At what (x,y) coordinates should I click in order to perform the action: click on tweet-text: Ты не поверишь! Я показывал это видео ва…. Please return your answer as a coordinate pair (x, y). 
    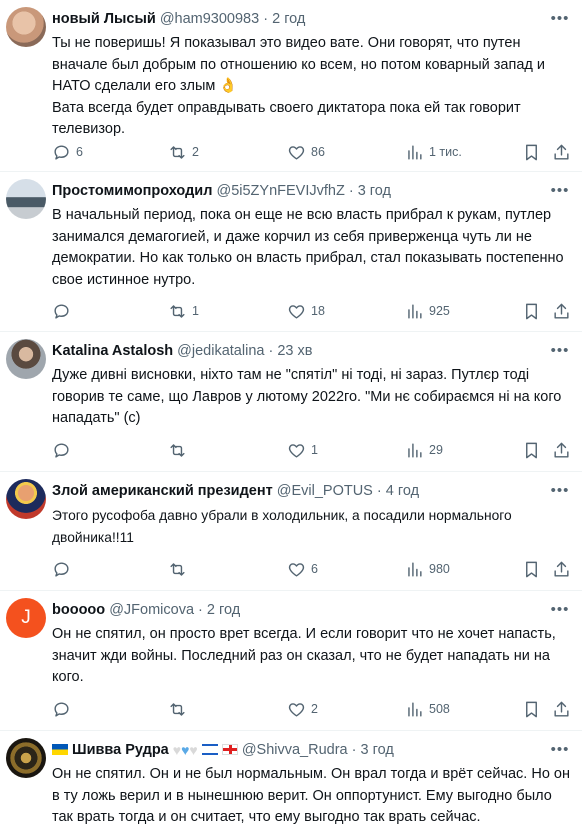
    Looking at the image, I should click on (298, 86).